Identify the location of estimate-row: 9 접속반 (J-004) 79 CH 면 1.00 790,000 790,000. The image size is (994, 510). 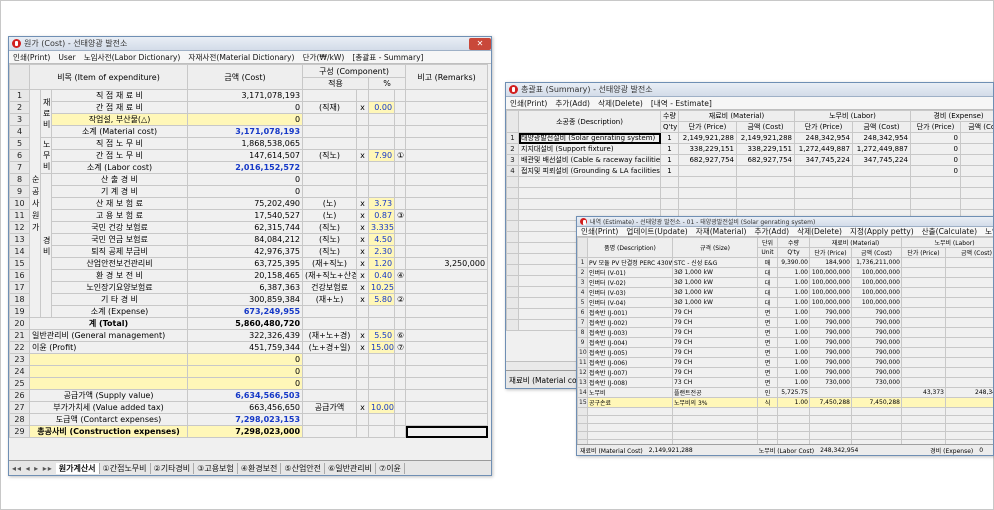
(785, 342).